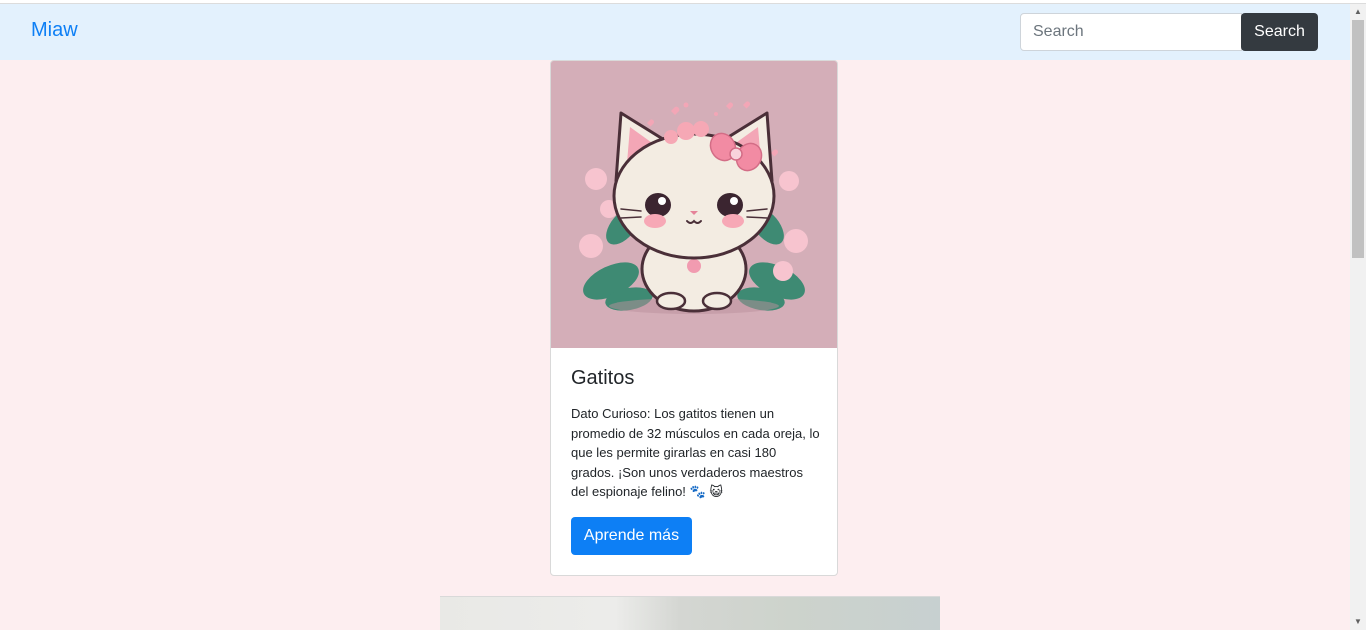 This screenshot has height=630, width=1366. Describe the element at coordinates (1358, 139) in the screenshot. I see `scroll-thumb` at that location.